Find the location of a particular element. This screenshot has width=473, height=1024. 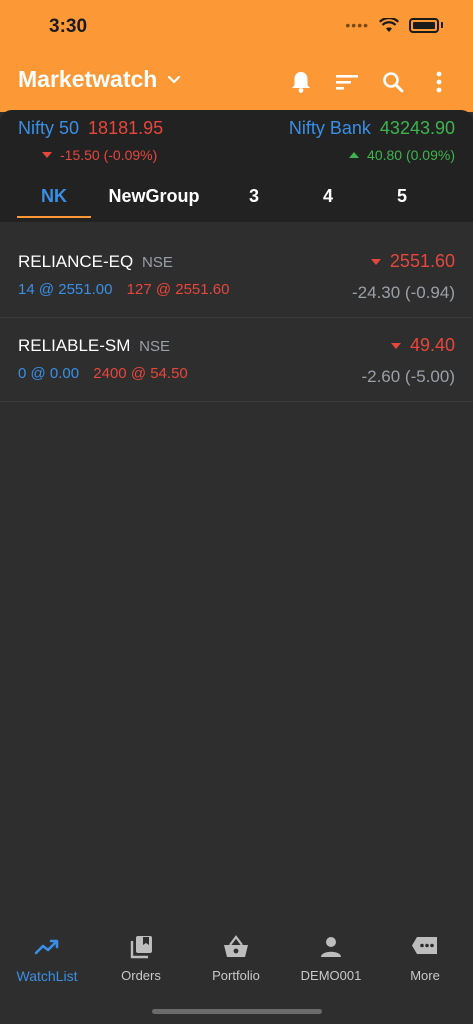

market-depth: 14 @ 2551.00 127 @ 2551.60 is located at coordinates (123, 289).